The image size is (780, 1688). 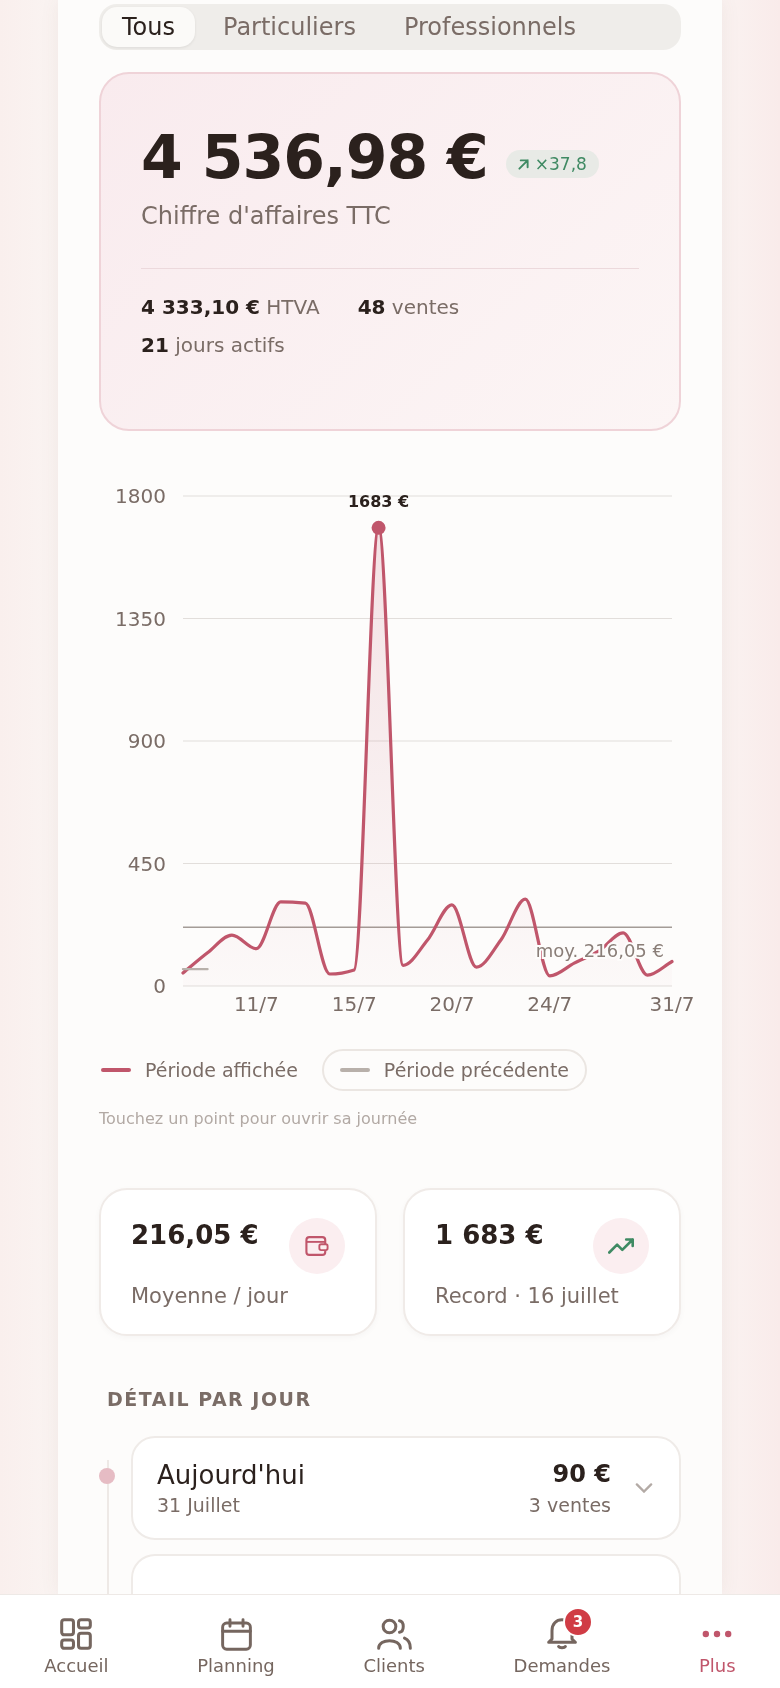 What do you see at coordinates (146, 741) in the screenshot?
I see `y-axis-label: 900` at bounding box center [146, 741].